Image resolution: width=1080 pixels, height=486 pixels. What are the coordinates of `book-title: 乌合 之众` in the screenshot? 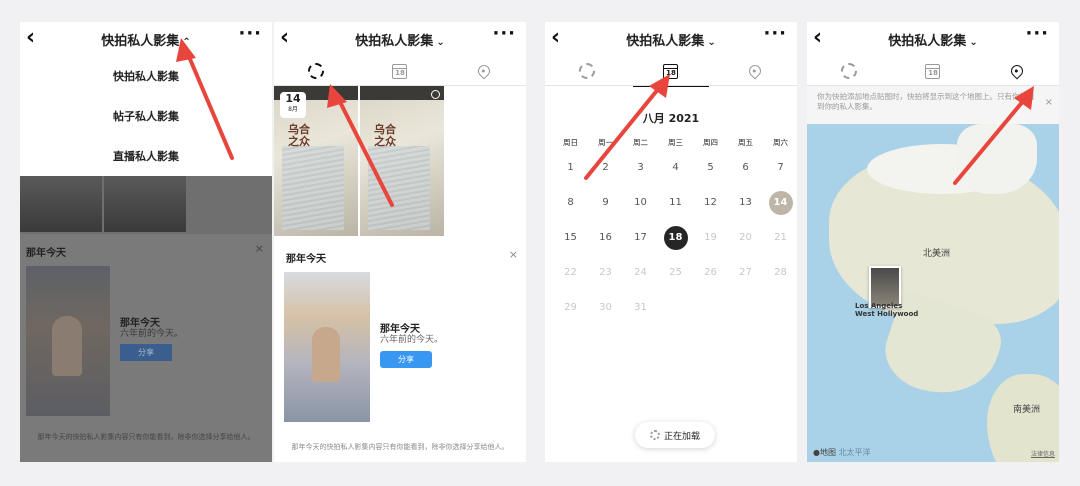 It's located at (299, 136).